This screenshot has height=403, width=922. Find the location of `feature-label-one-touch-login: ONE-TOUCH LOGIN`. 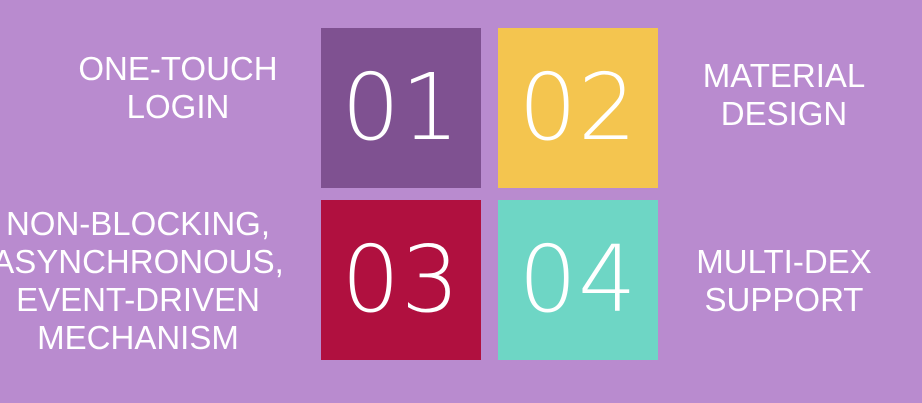

feature-label-one-touch-login: ONE-TOUCH LOGIN is located at coordinates (178, 87).